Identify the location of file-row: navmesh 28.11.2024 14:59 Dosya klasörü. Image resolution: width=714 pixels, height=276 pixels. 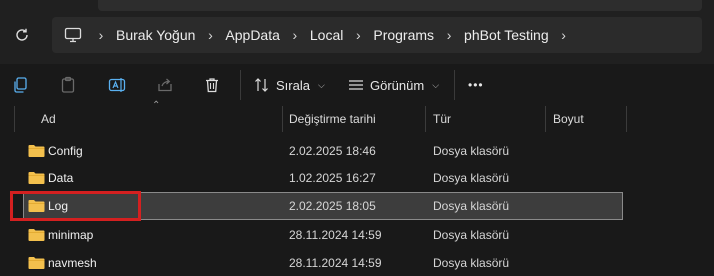
(323, 263).